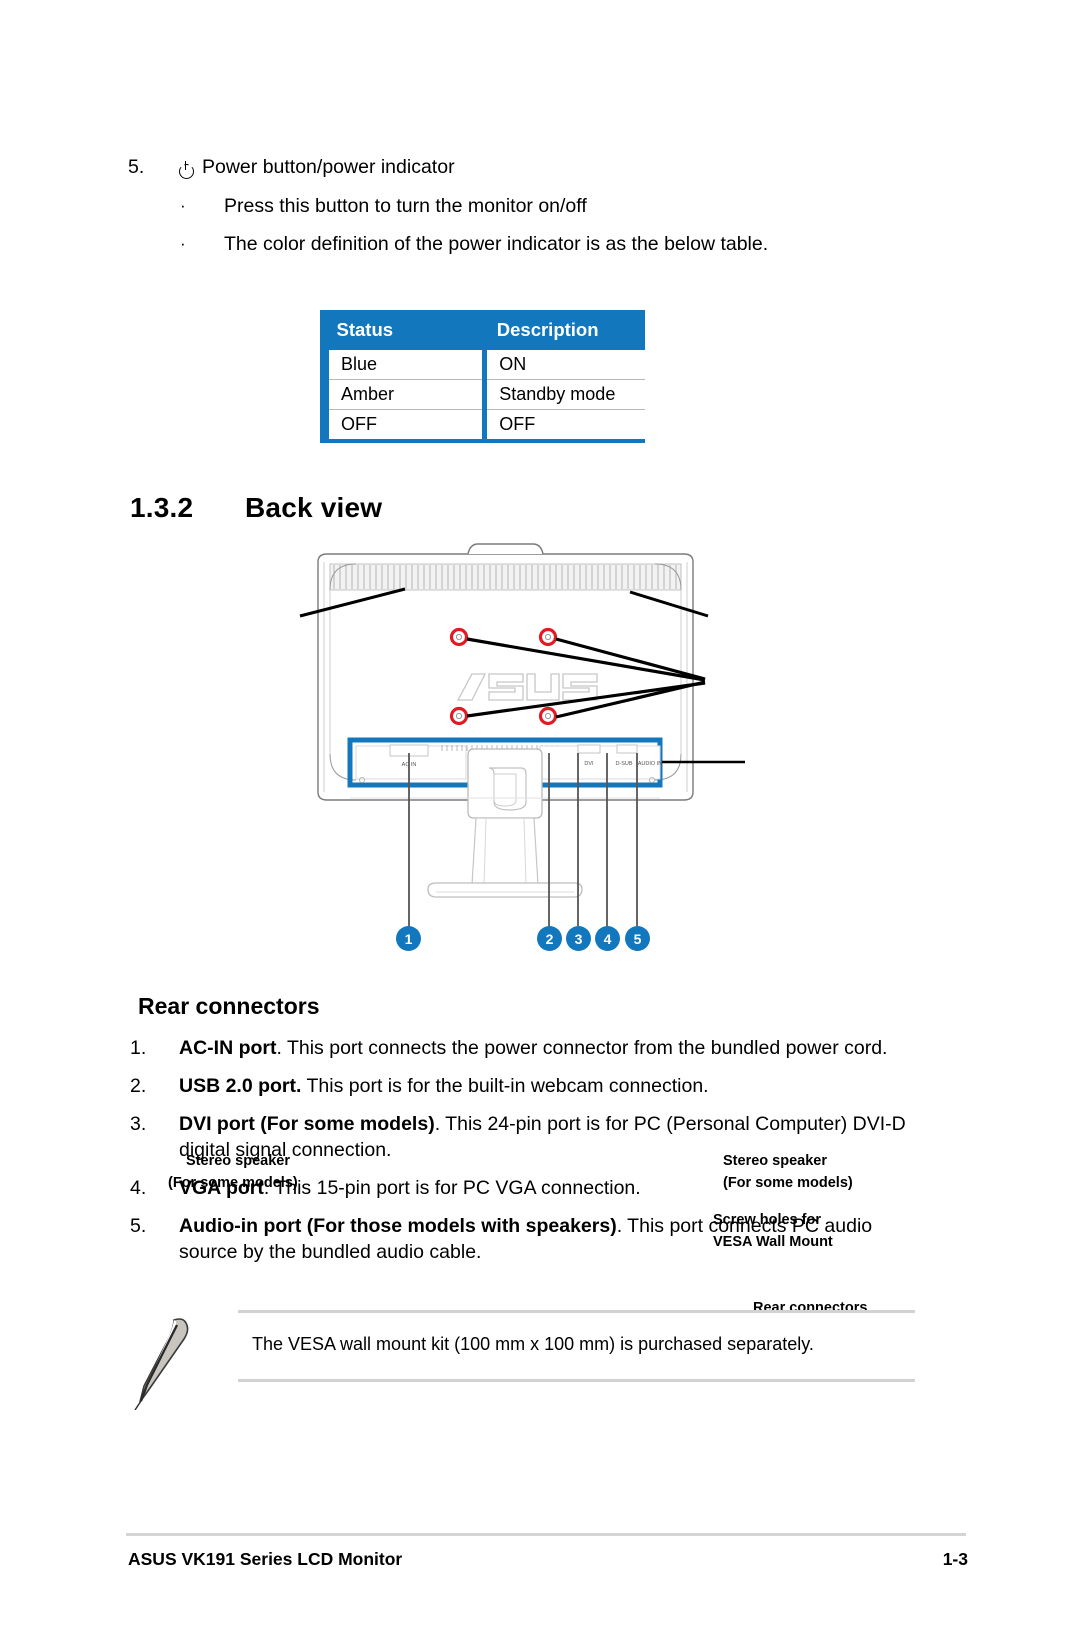 This screenshot has width=1080, height=1627. Describe the element at coordinates (404, 330) in the screenshot. I see `column-header-status: Status` at that location.